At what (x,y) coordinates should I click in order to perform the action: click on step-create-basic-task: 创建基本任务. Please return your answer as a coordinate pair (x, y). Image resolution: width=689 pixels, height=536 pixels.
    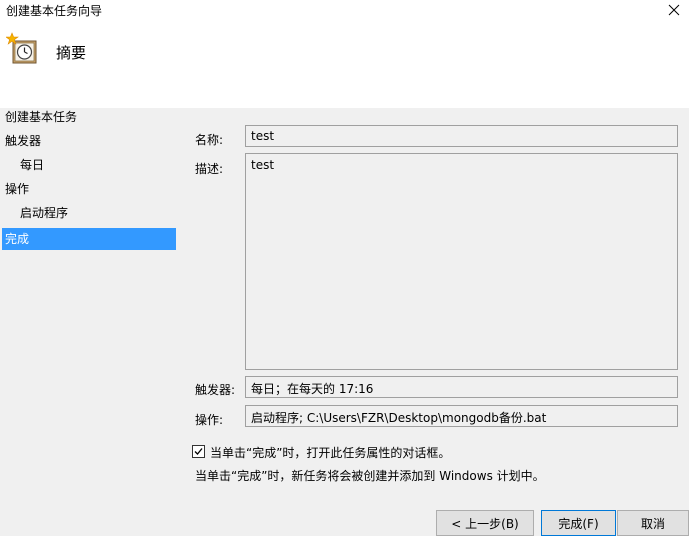
    Looking at the image, I should click on (41, 117).